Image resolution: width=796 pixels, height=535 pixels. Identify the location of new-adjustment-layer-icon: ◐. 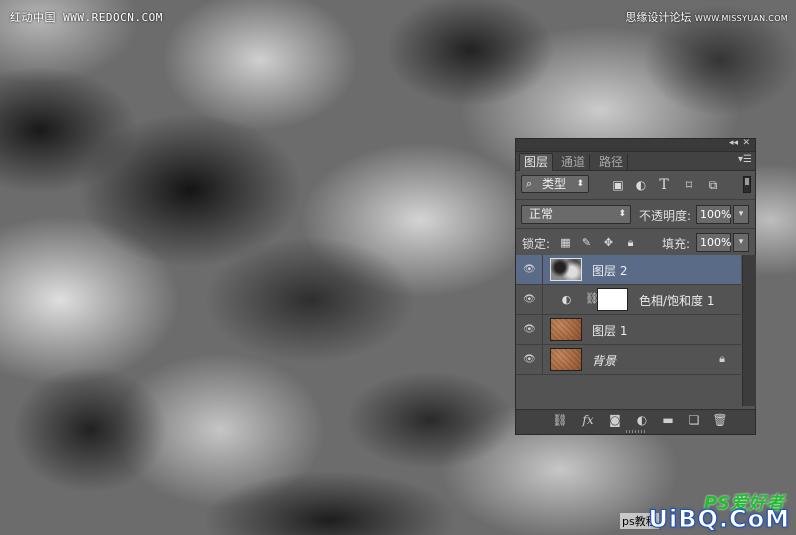
(642, 420).